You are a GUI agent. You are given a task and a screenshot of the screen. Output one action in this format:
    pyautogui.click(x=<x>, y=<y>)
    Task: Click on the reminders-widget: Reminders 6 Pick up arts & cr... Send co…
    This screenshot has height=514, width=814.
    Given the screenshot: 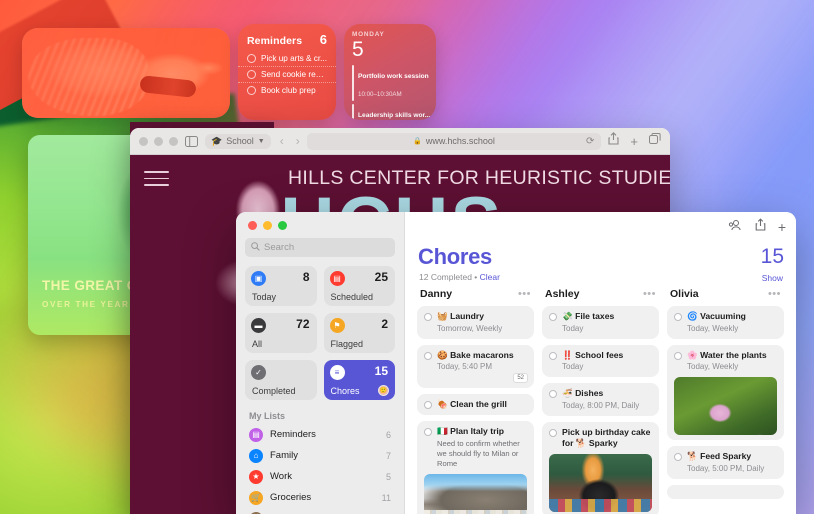 What is the action you would take?
    pyautogui.click(x=287, y=72)
    